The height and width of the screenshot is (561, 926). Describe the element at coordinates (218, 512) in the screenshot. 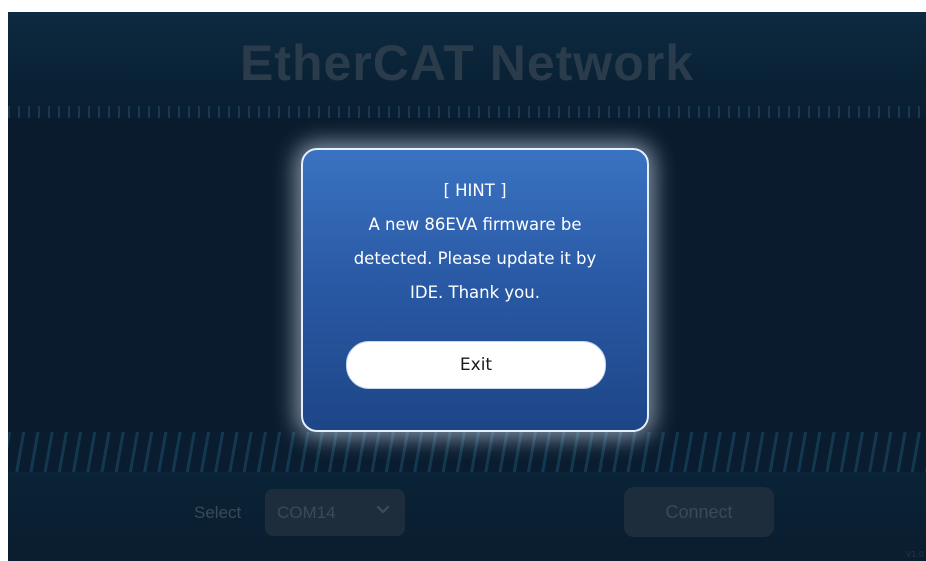

I see `port-select-label: Select` at that location.